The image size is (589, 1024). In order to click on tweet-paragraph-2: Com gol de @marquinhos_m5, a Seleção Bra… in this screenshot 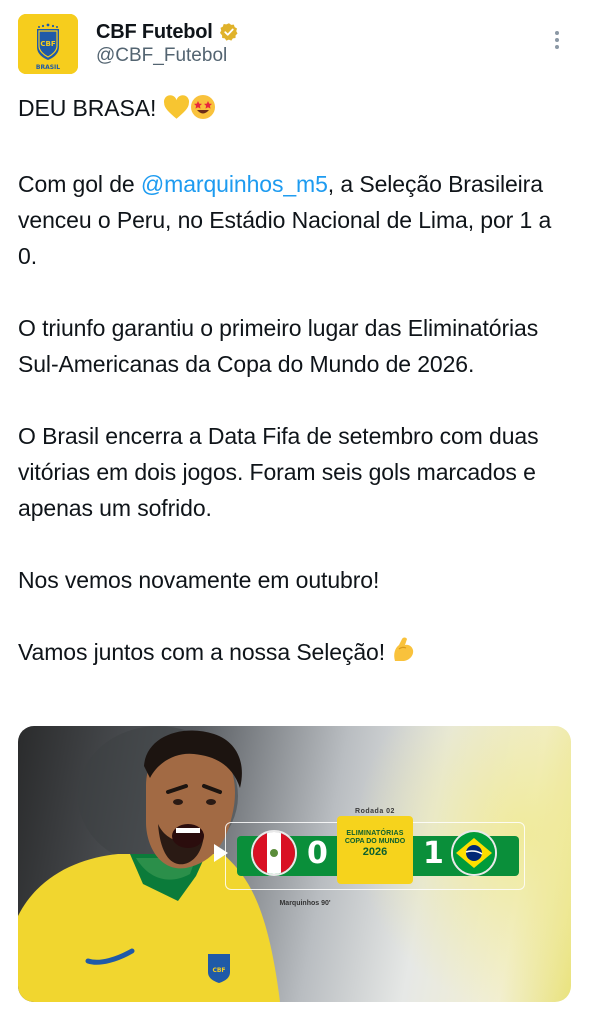, I will do `click(285, 220)`.